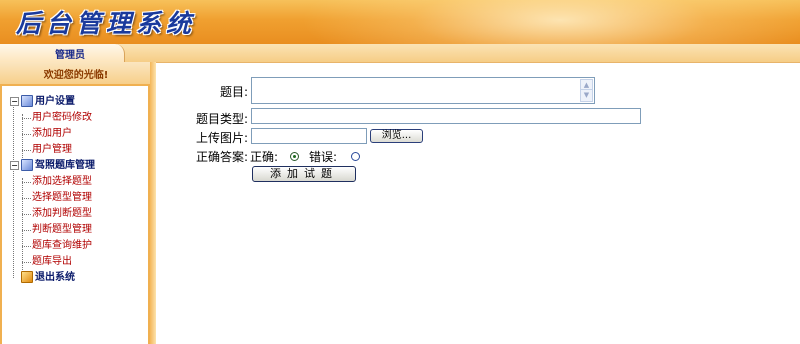  I want to click on exit-icon, so click(27, 277).